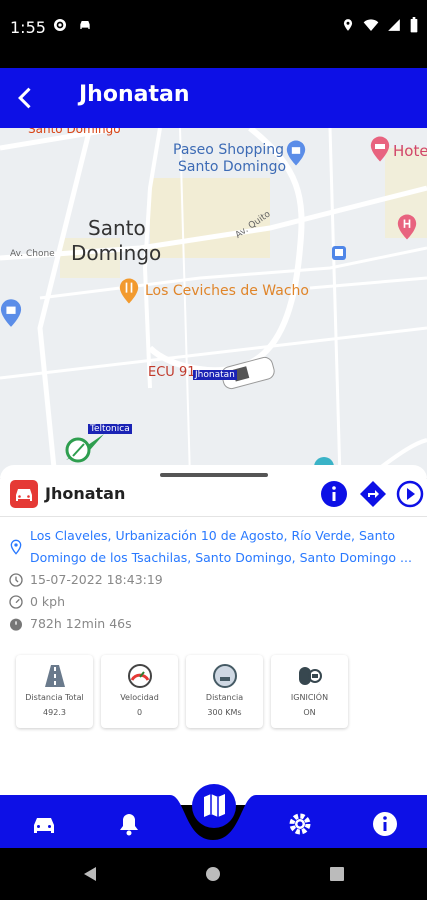  What do you see at coordinates (16, 602) in the screenshot?
I see `speedometer-icon` at bounding box center [16, 602].